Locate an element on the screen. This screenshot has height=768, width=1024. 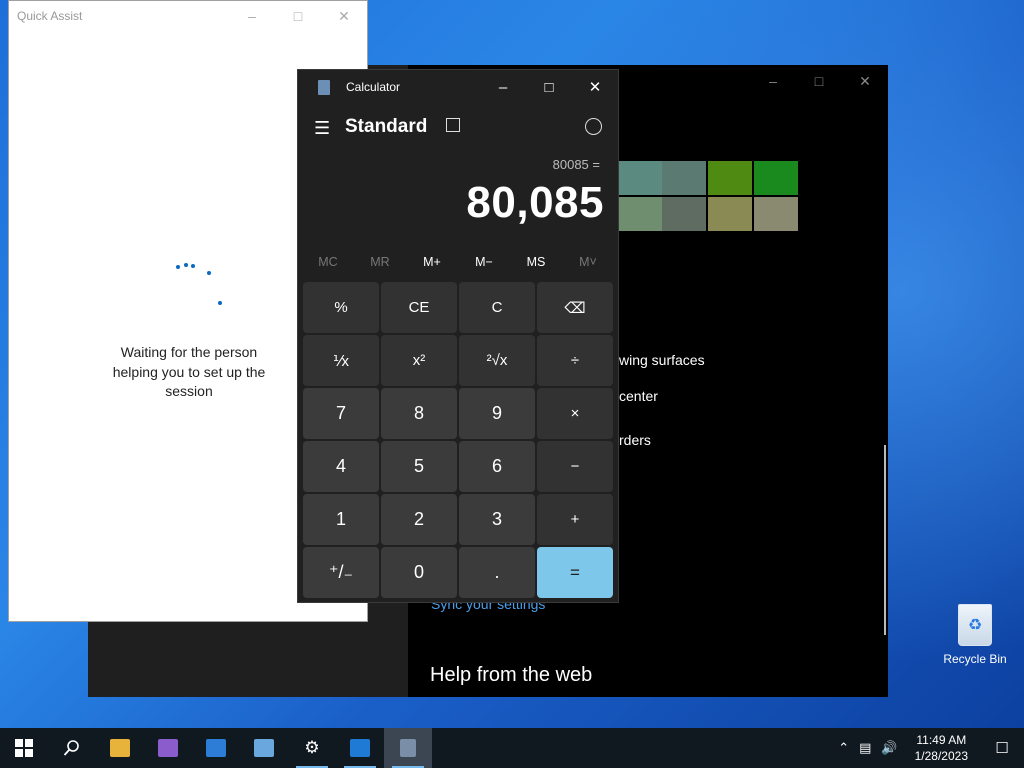
memory-button-row: MC MR M+ M− MS M˅ is located at coordinates (458, 262).